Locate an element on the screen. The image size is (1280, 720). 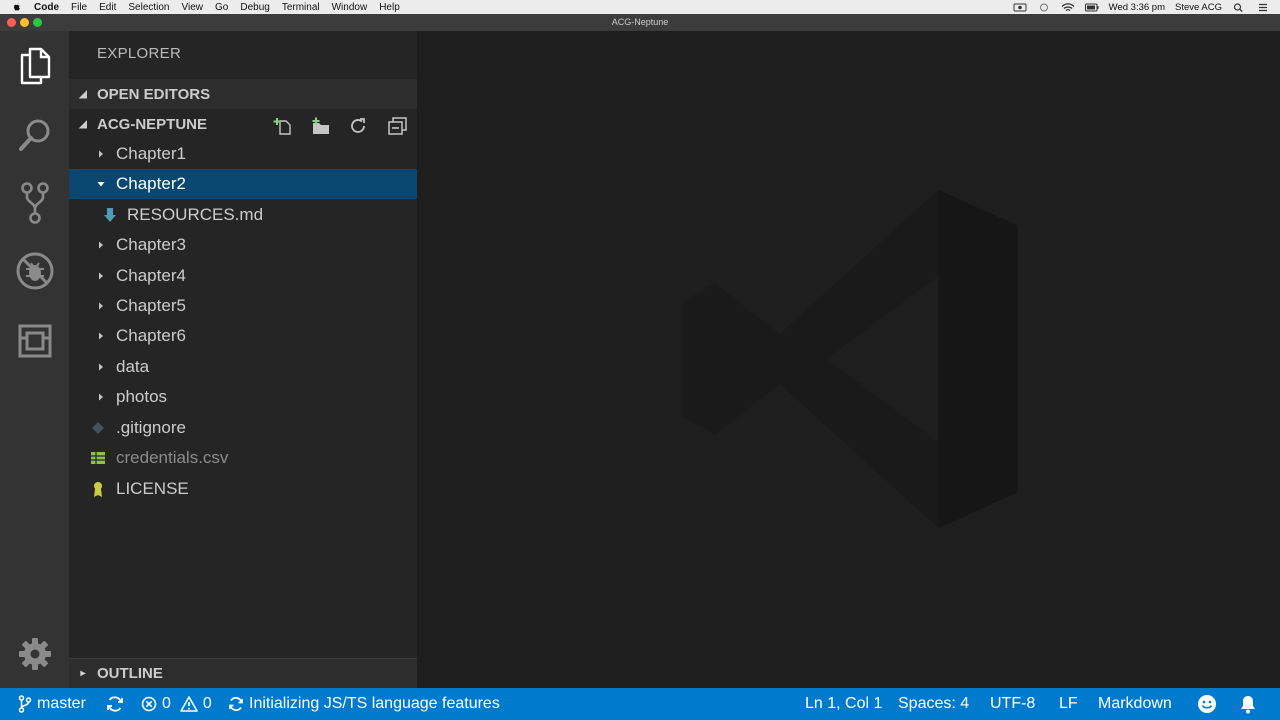
notifications-button is located at coordinates (1248, 704).